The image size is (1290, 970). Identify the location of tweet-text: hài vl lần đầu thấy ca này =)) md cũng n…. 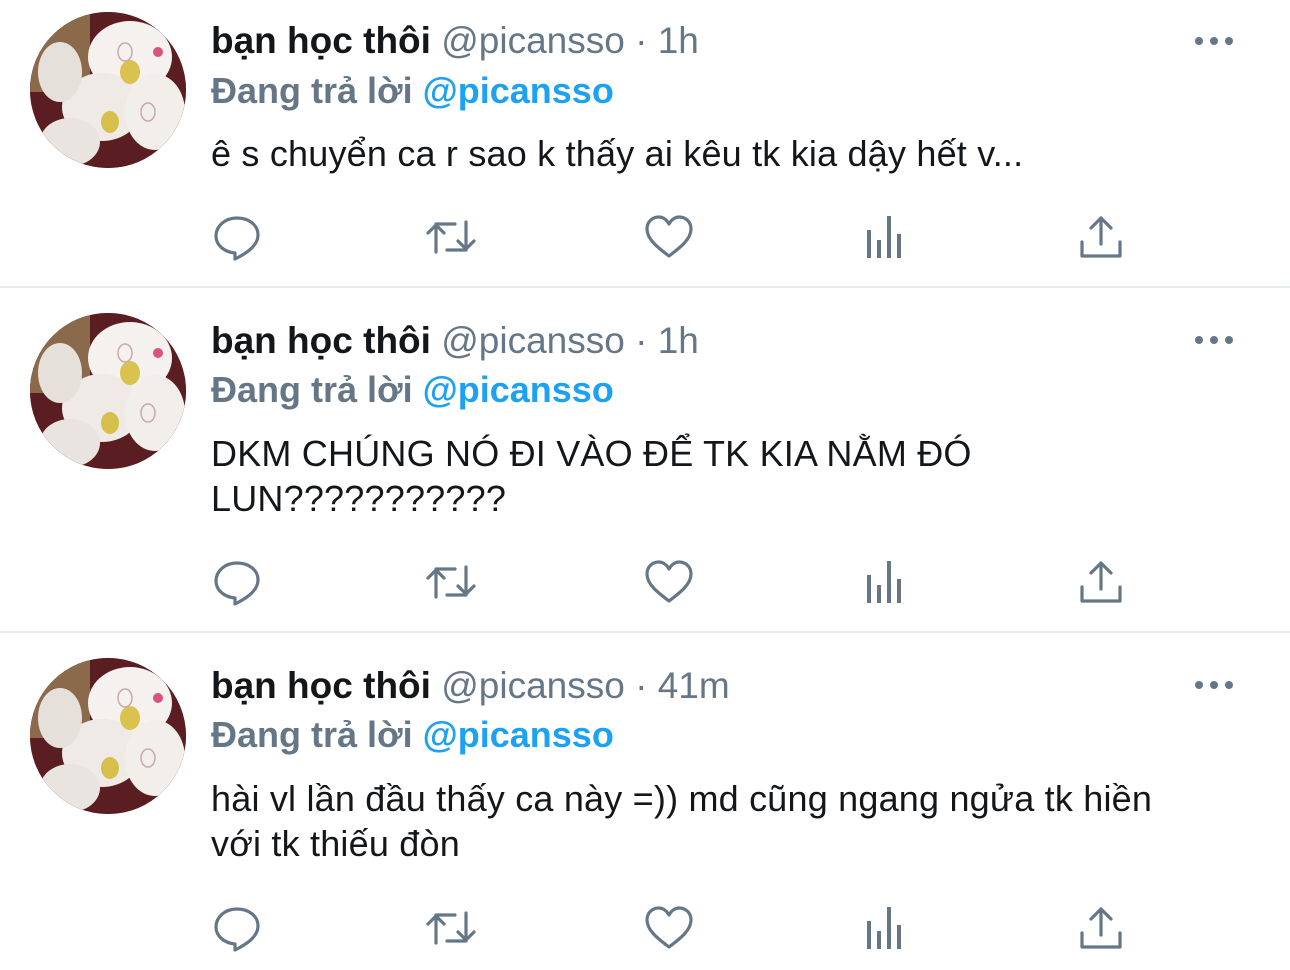
(682, 821).